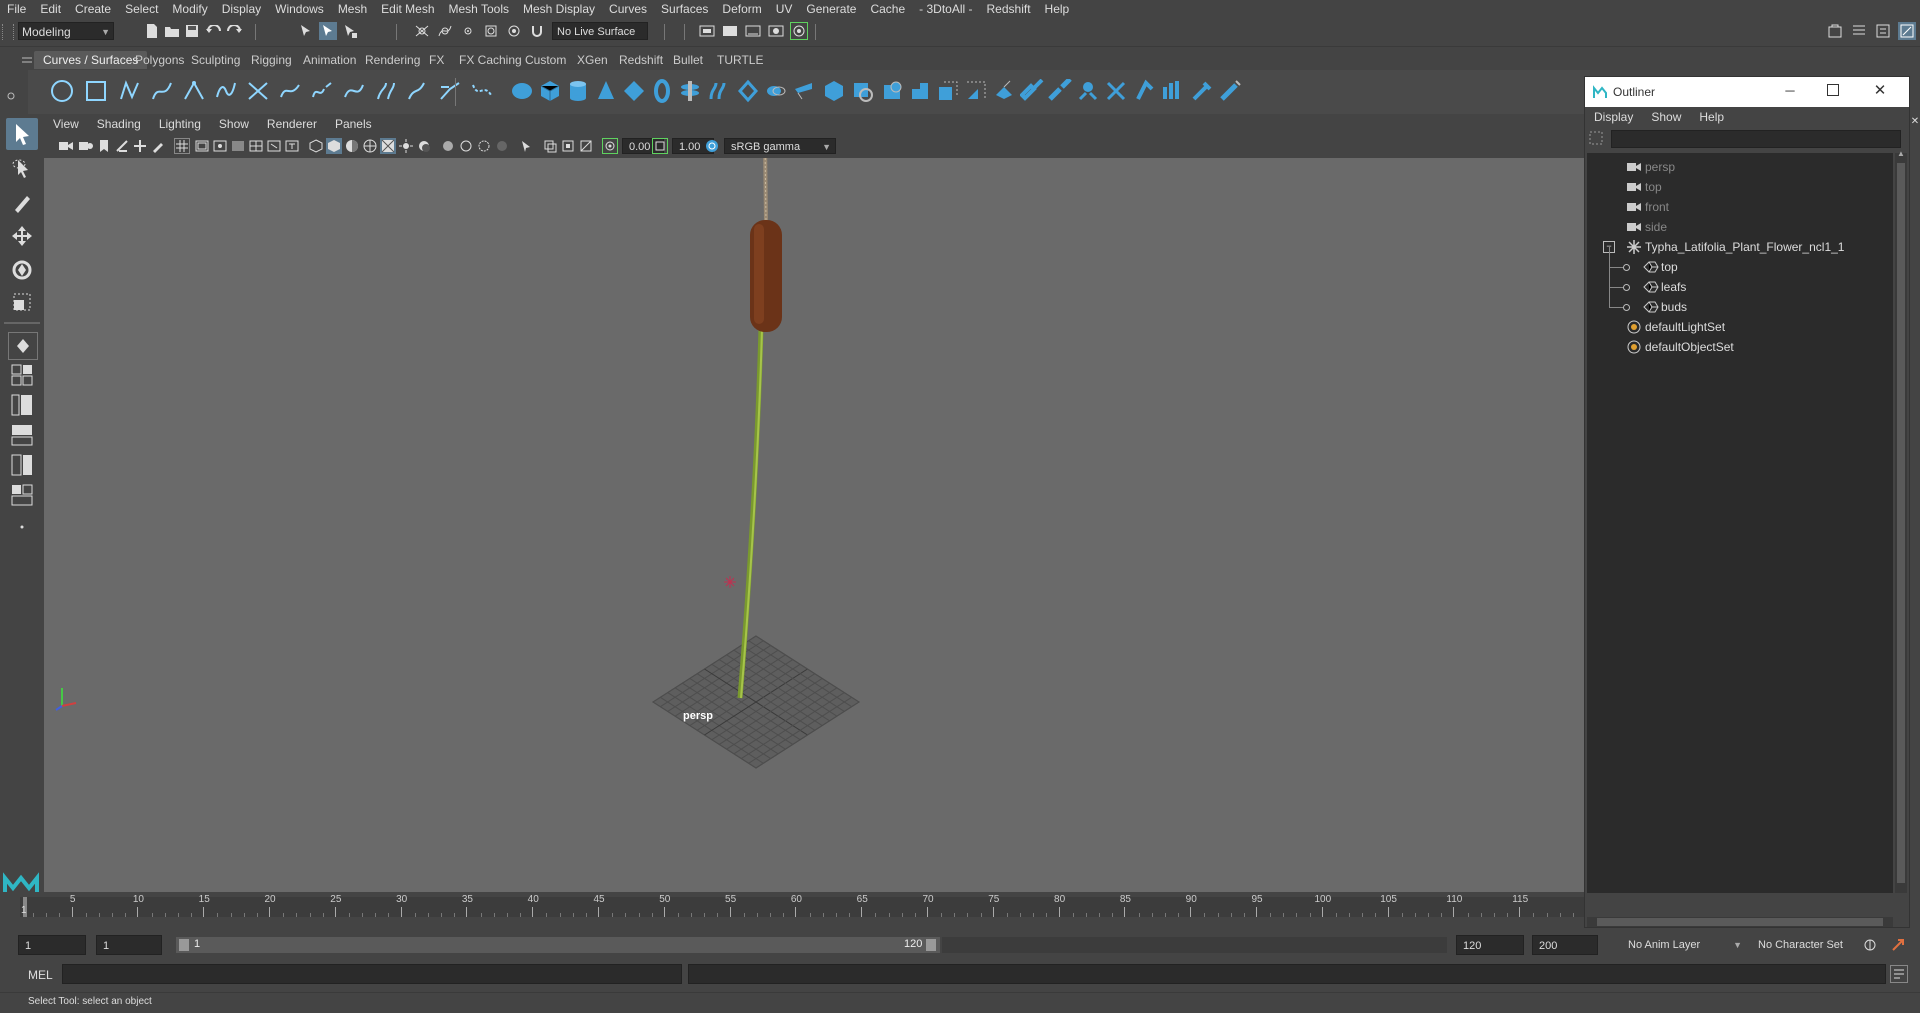 The height and width of the screenshot is (1013, 1920). What do you see at coordinates (140, 146) in the screenshot?
I see `2d-pan-zoom-icon` at bounding box center [140, 146].